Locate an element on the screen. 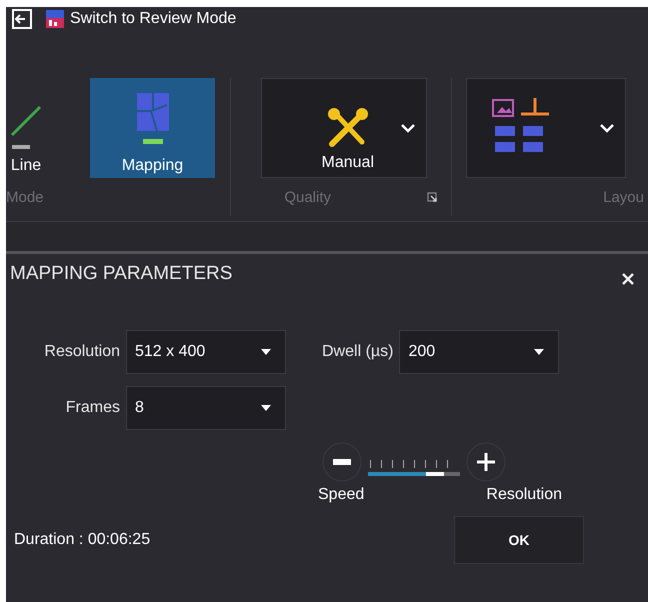  group-label: Quality is located at coordinates (307, 197).